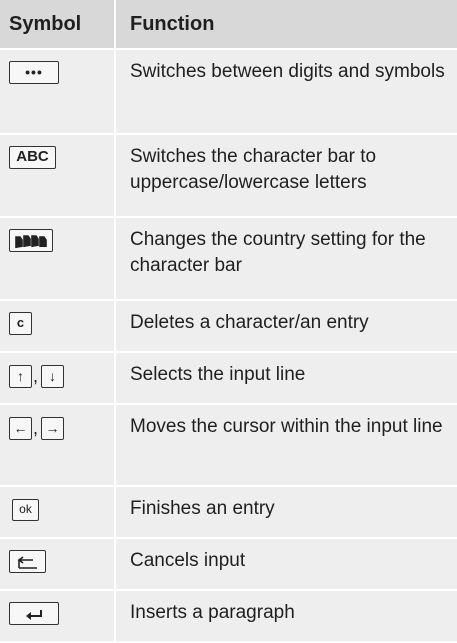  I want to click on country-flags-key-icon, so click(31, 241).